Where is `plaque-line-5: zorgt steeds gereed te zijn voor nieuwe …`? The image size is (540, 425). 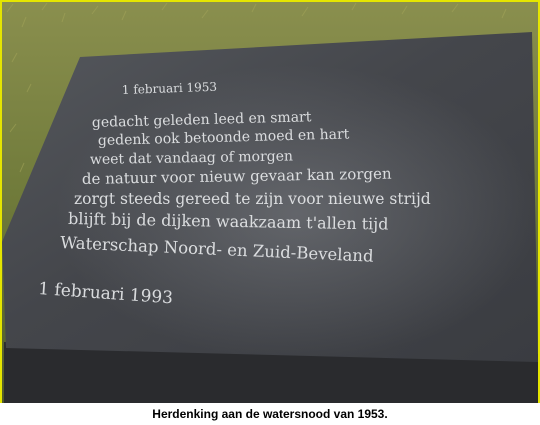
plaque-line-5: zorgt steeds gereed te zijn voor nieuwe … is located at coordinates (252, 199).